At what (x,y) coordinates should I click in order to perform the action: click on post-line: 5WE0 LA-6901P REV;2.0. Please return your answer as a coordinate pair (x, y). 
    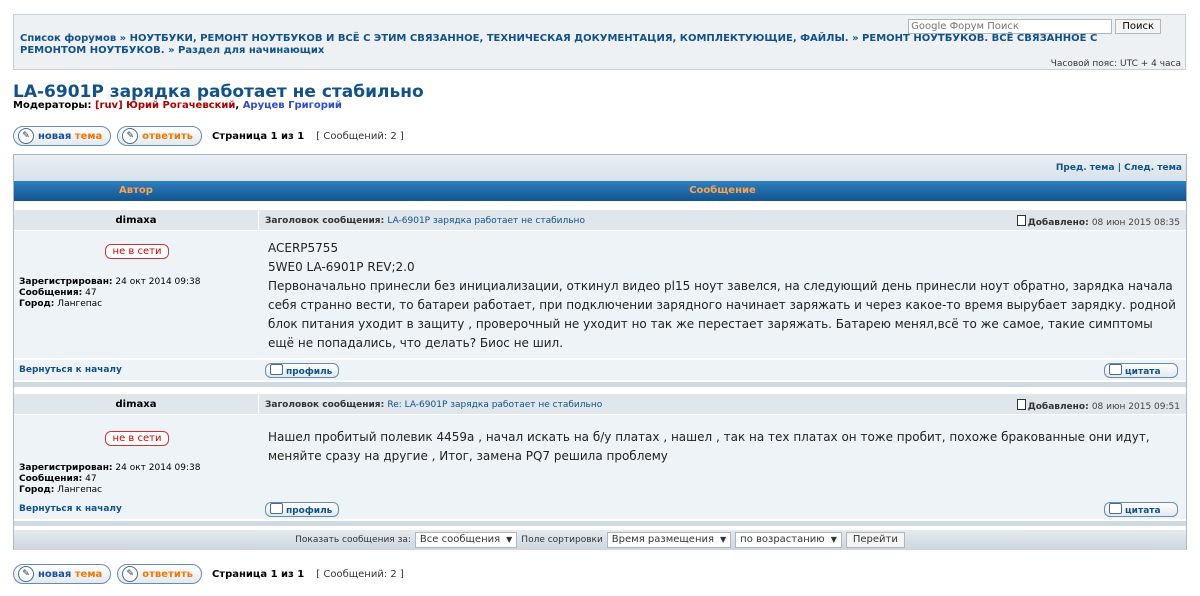
    Looking at the image, I should click on (341, 267).